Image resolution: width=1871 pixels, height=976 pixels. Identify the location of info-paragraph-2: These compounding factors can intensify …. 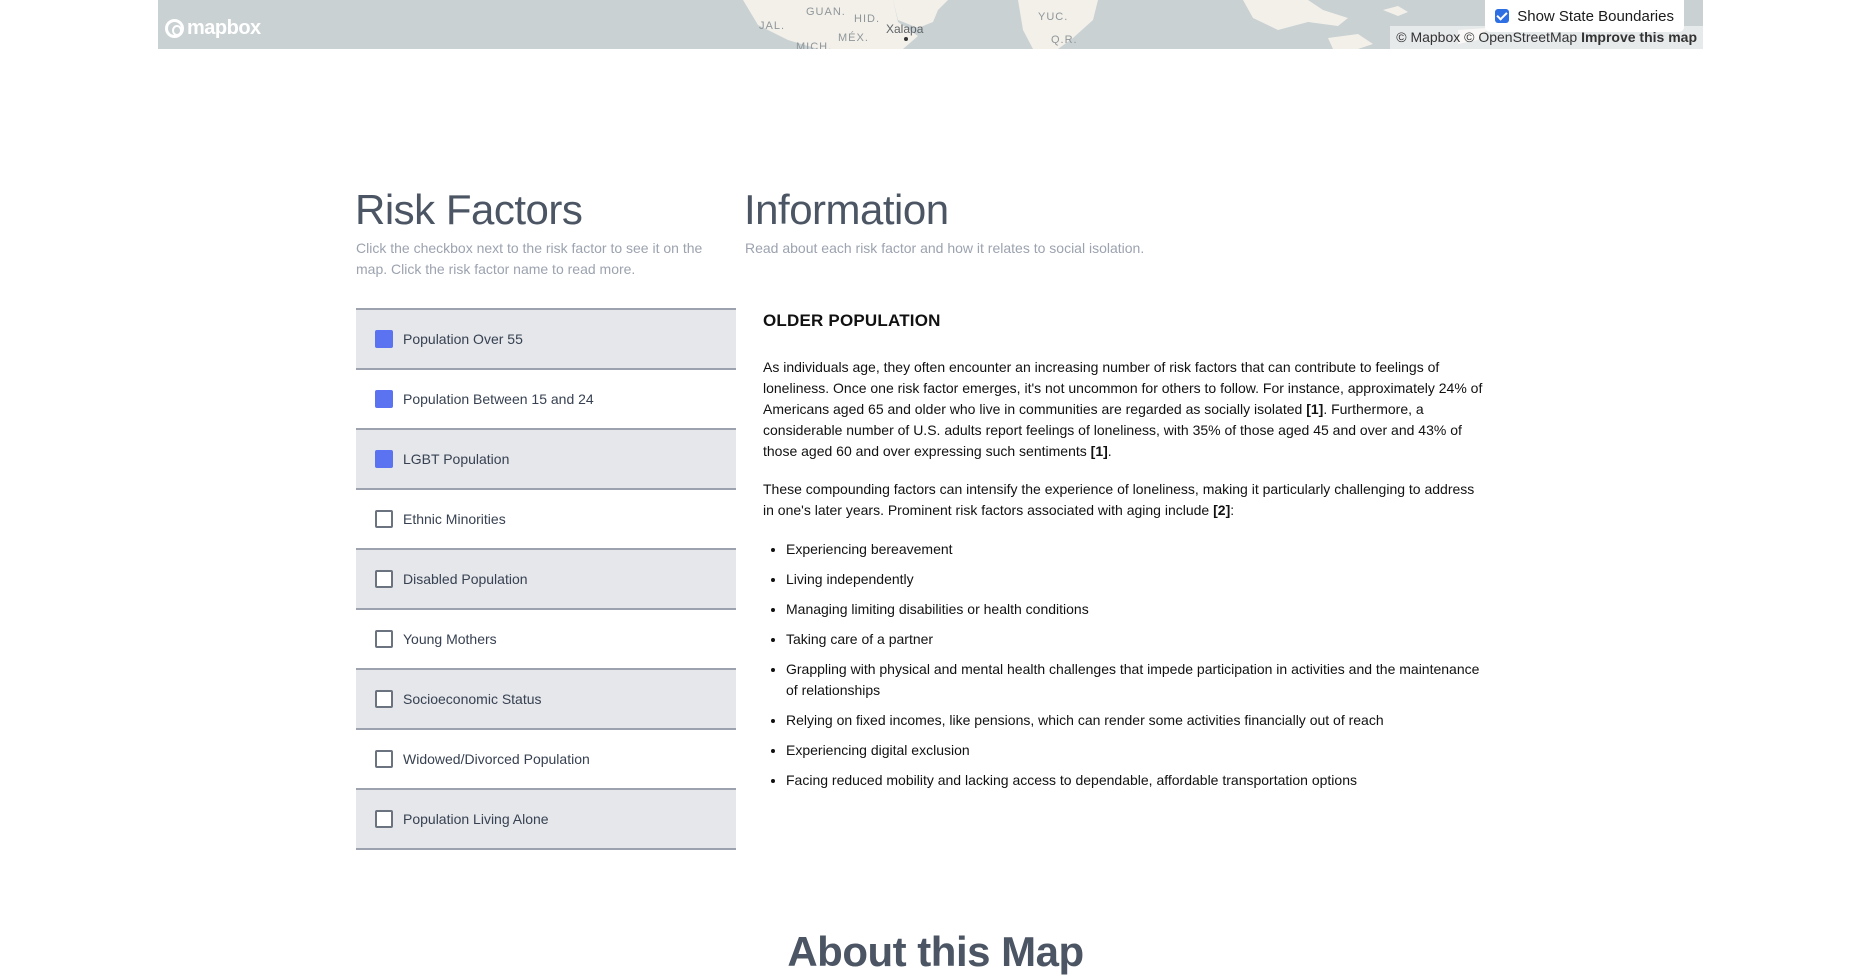
(1123, 500).